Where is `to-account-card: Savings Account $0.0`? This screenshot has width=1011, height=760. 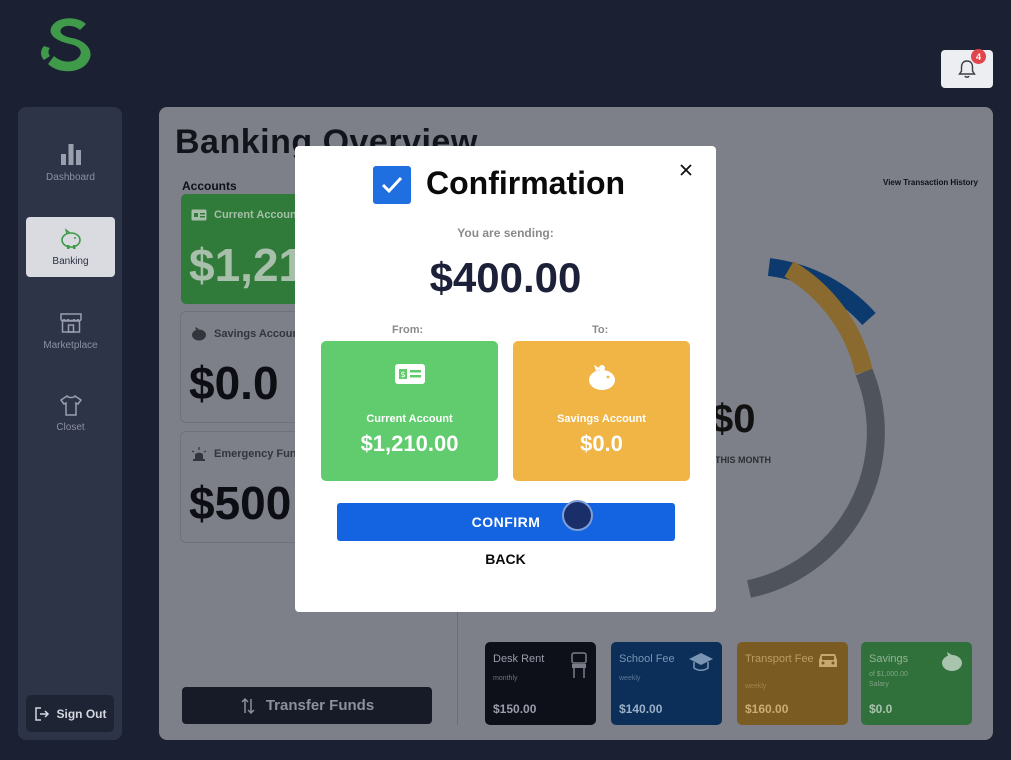 to-account-card: Savings Account $0.0 is located at coordinates (601, 411).